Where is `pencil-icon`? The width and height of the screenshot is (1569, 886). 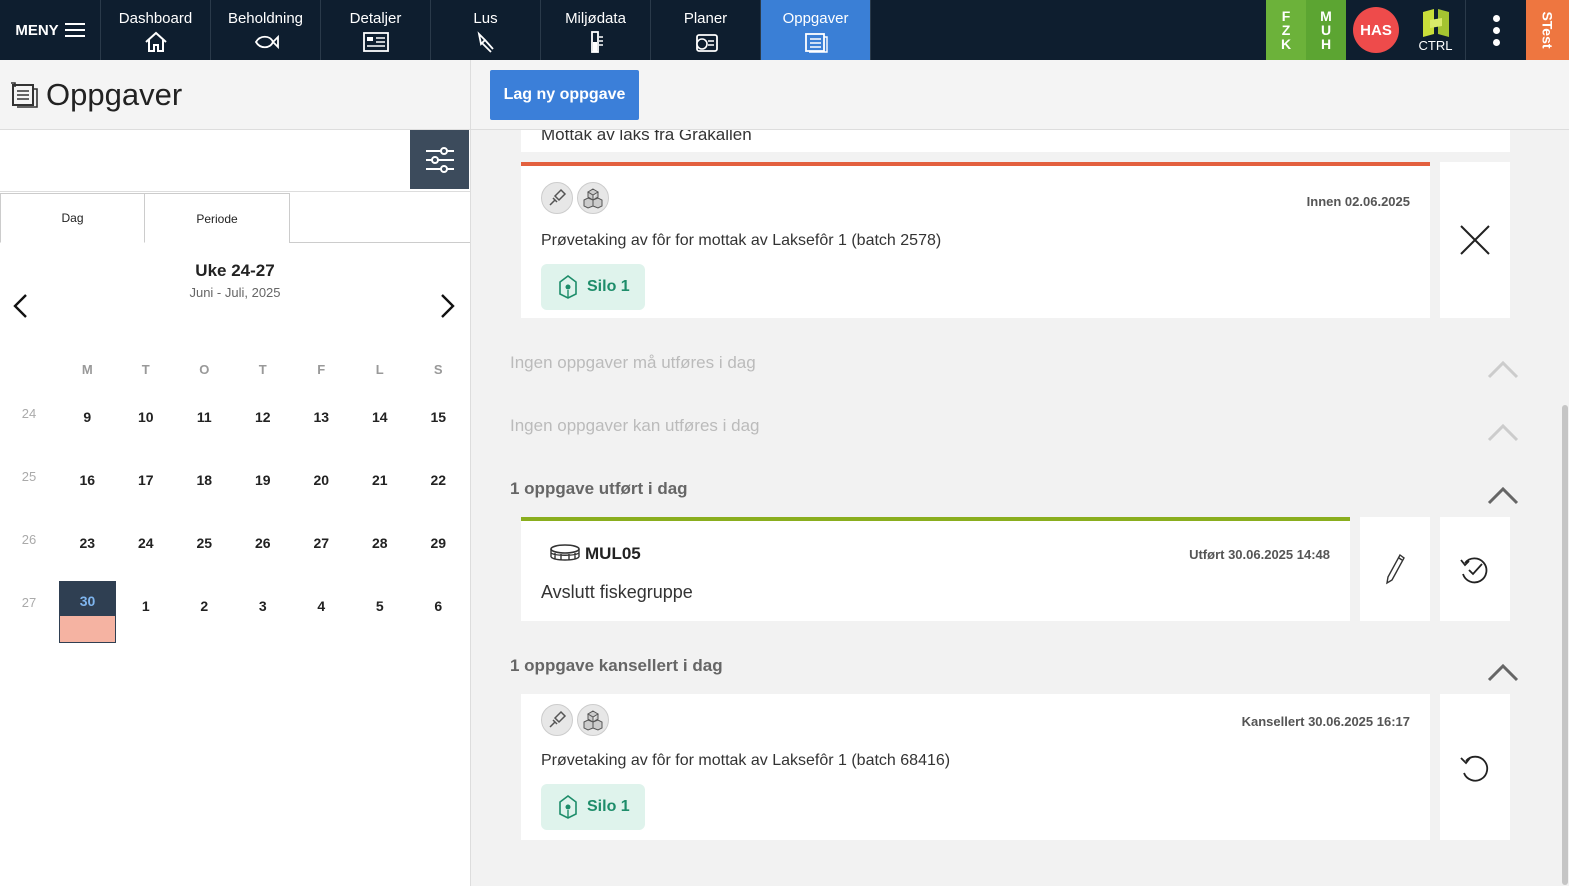
pencil-icon is located at coordinates (1395, 569).